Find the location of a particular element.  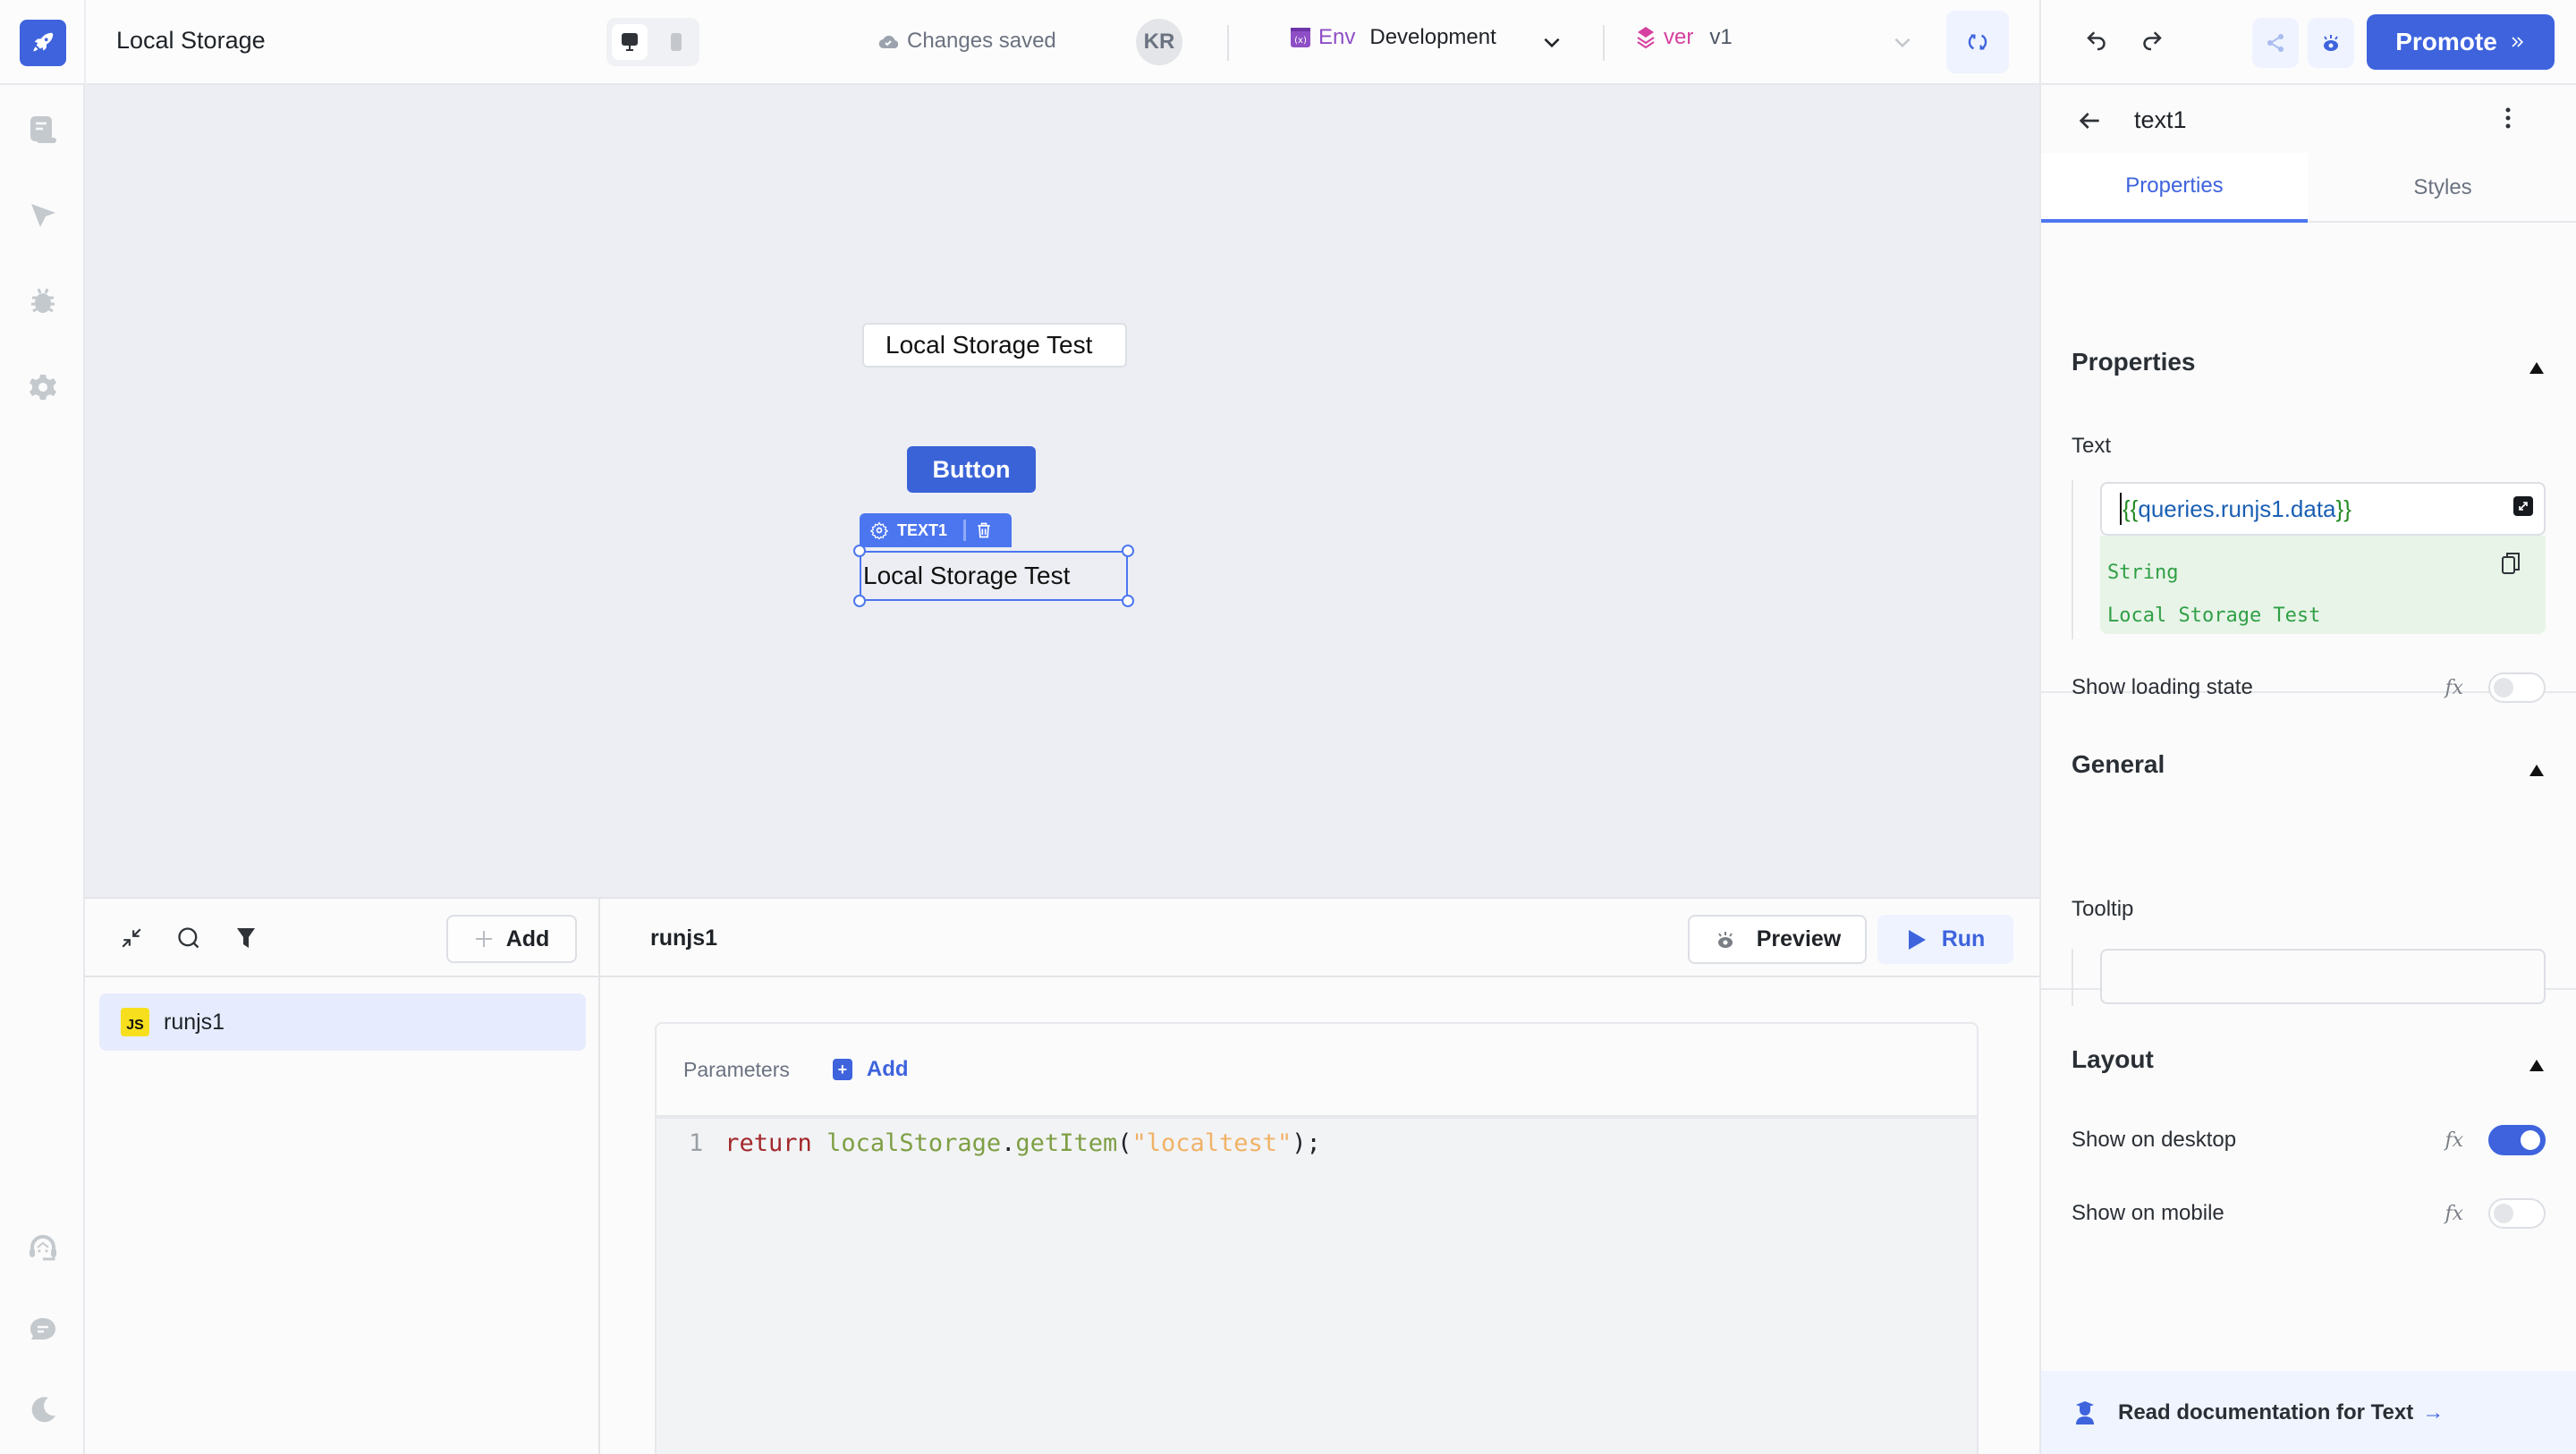

run-query-button: Run is located at coordinates (1945, 940).